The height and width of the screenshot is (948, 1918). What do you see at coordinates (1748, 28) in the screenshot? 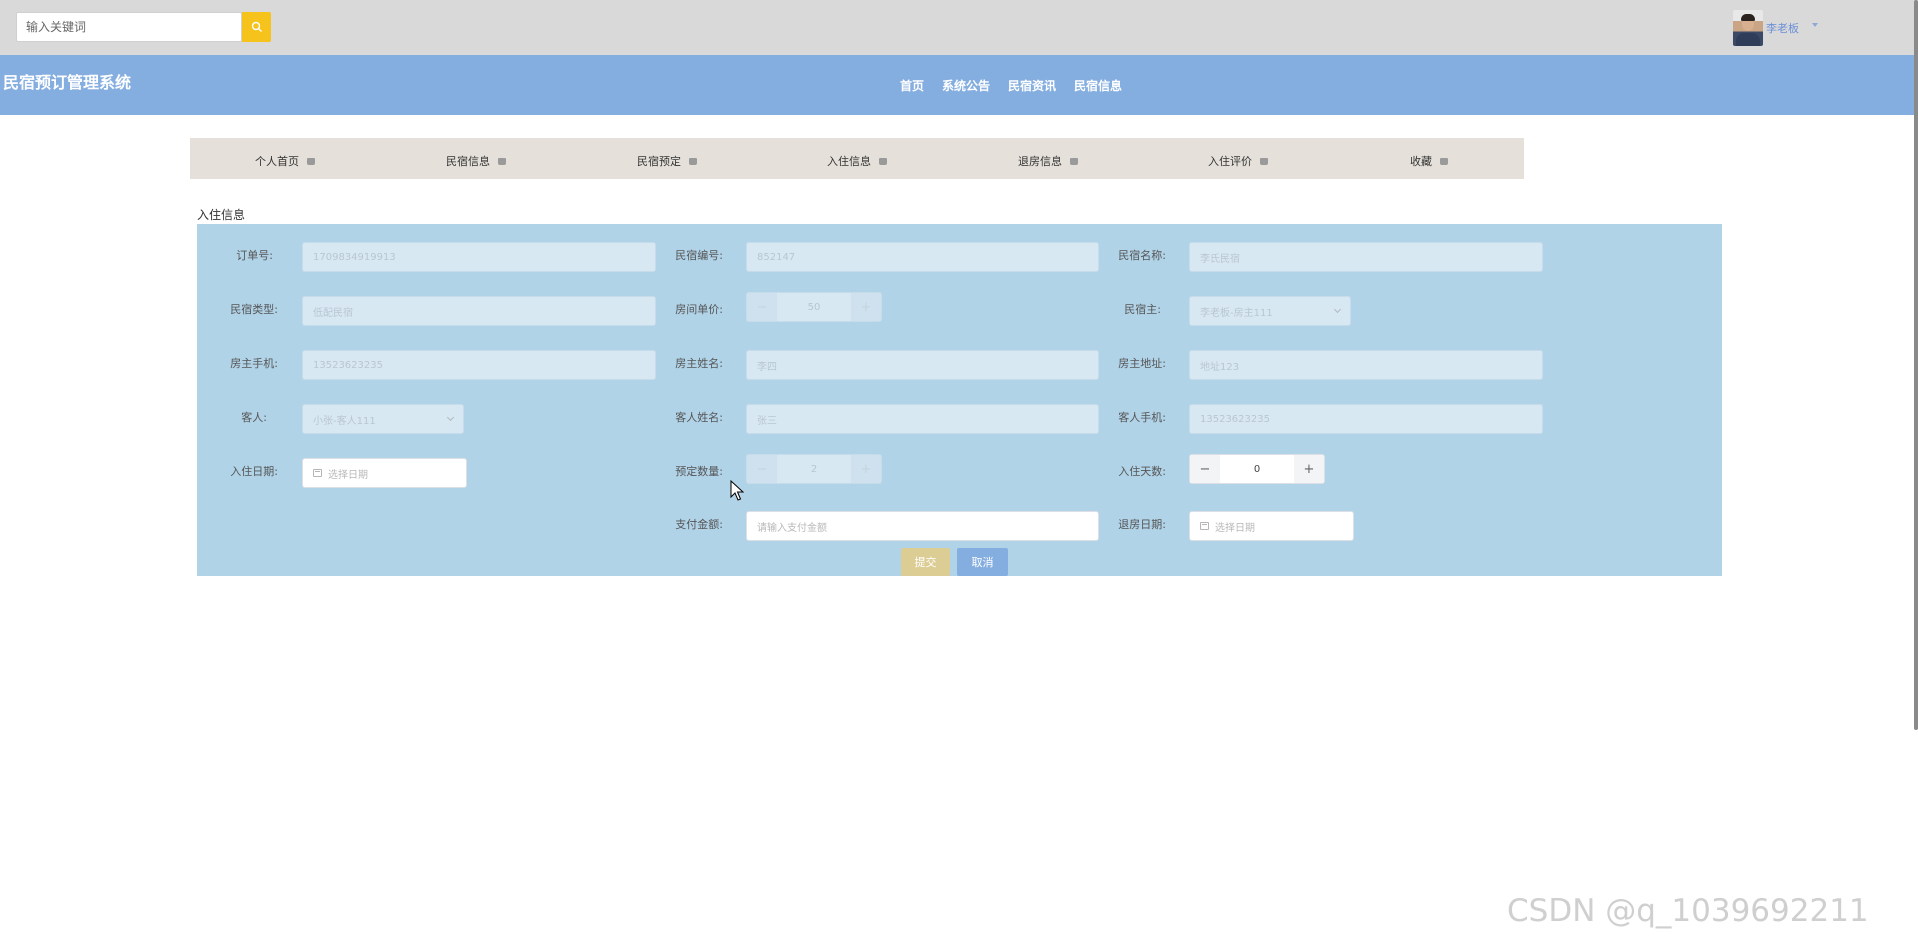
I see `avatar` at bounding box center [1748, 28].